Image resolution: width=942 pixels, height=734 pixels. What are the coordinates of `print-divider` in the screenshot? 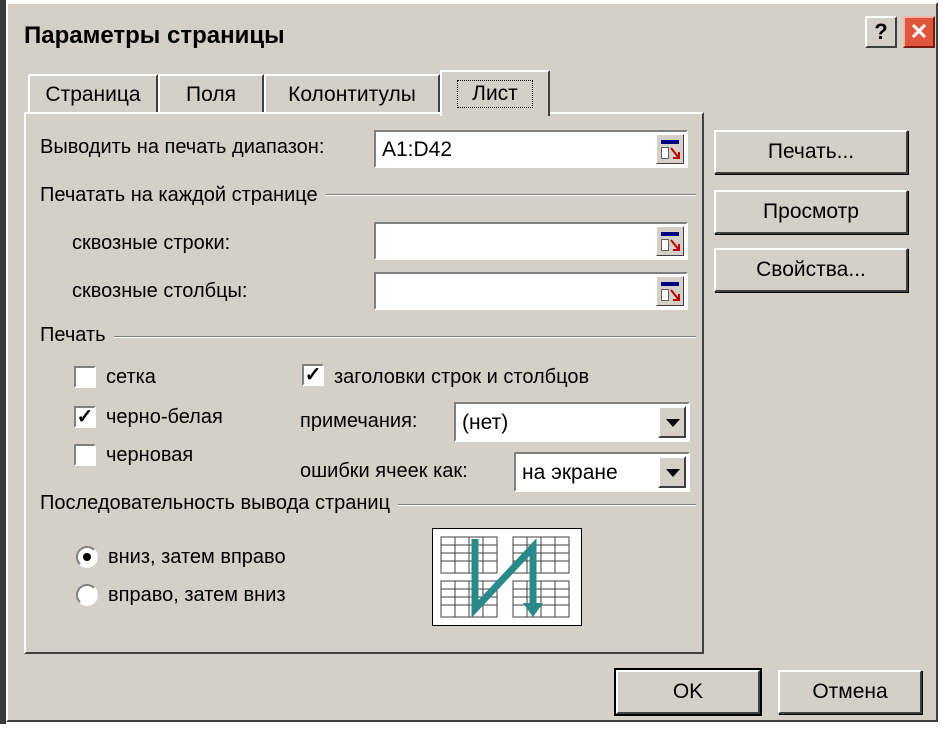 It's located at (368, 337).